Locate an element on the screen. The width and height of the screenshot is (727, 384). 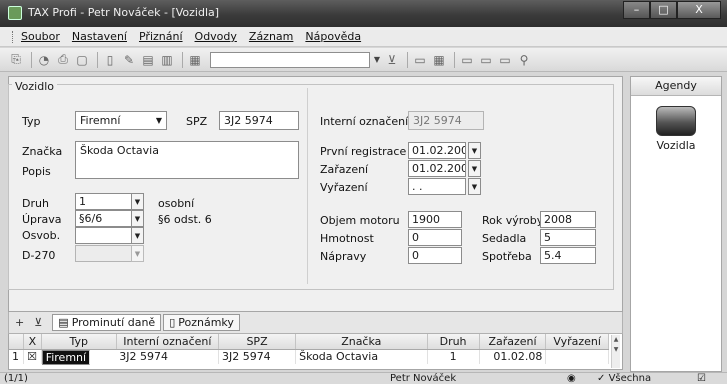
check-icon: ☑ is located at coordinates (701, 378).